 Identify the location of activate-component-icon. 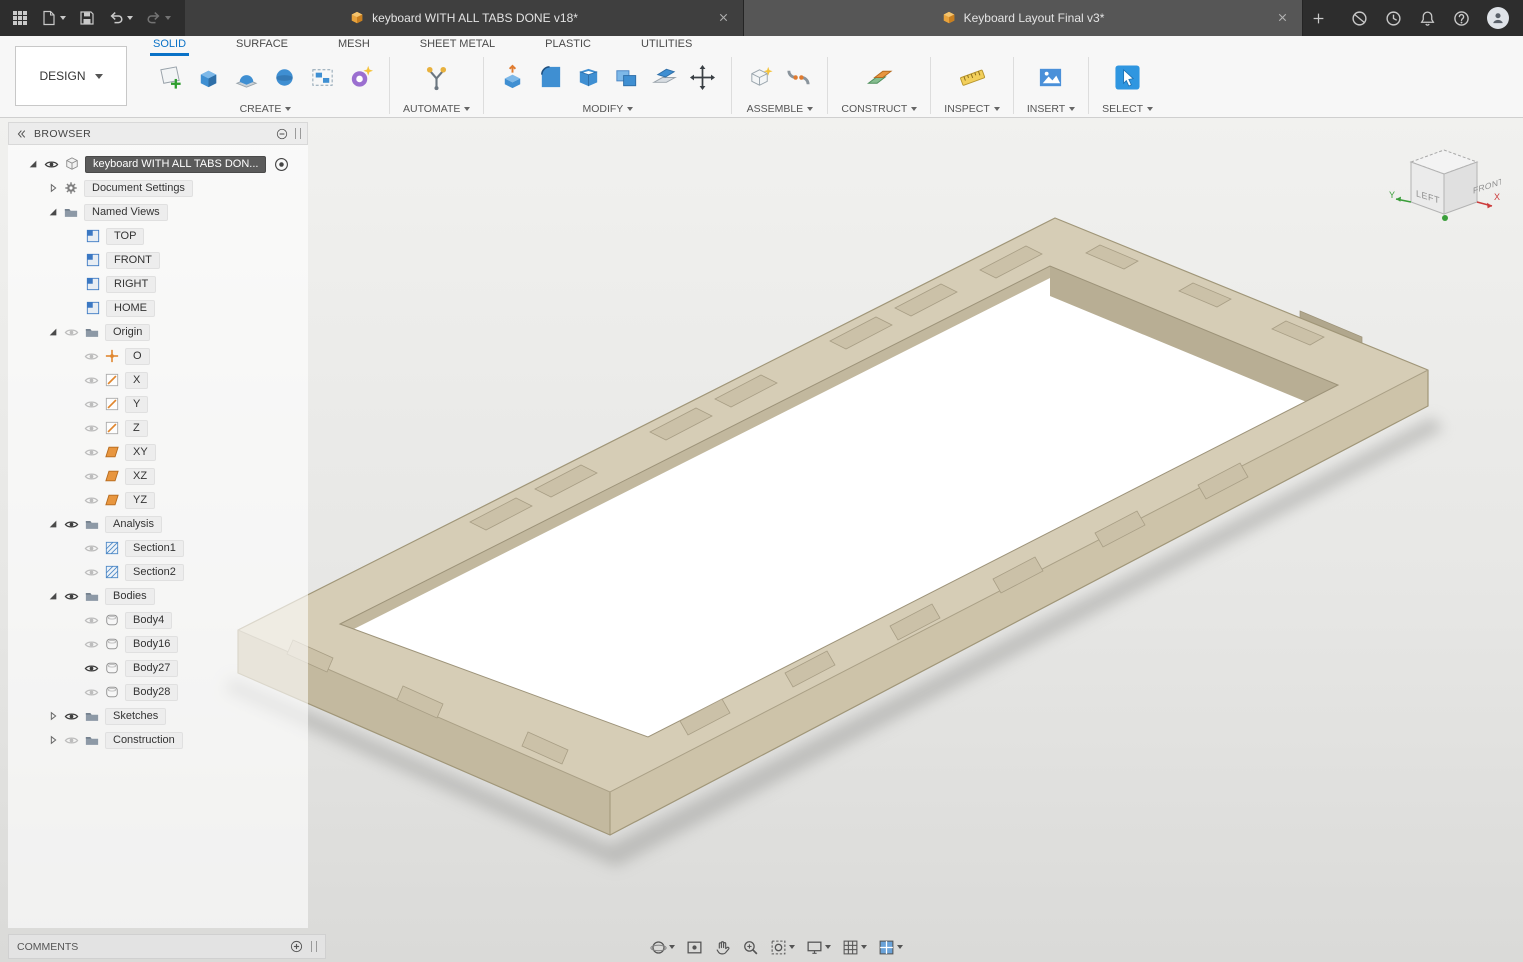
(281, 164).